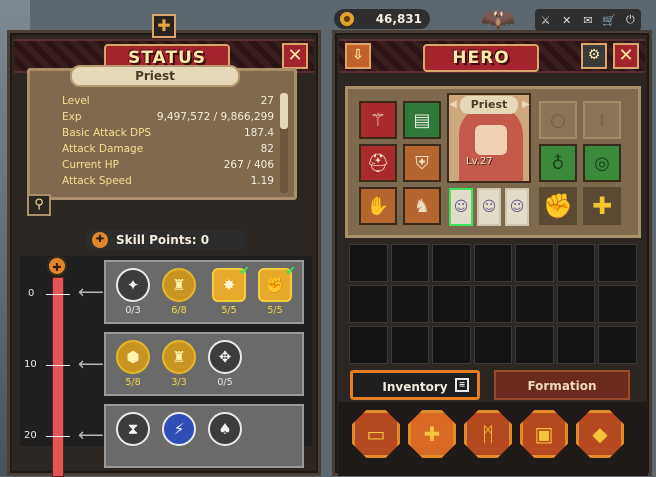 This screenshot has width=656, height=477. What do you see at coordinates (164, 26) in the screenshot?
I see `cross-ornament-icon: ✚` at bounding box center [164, 26].